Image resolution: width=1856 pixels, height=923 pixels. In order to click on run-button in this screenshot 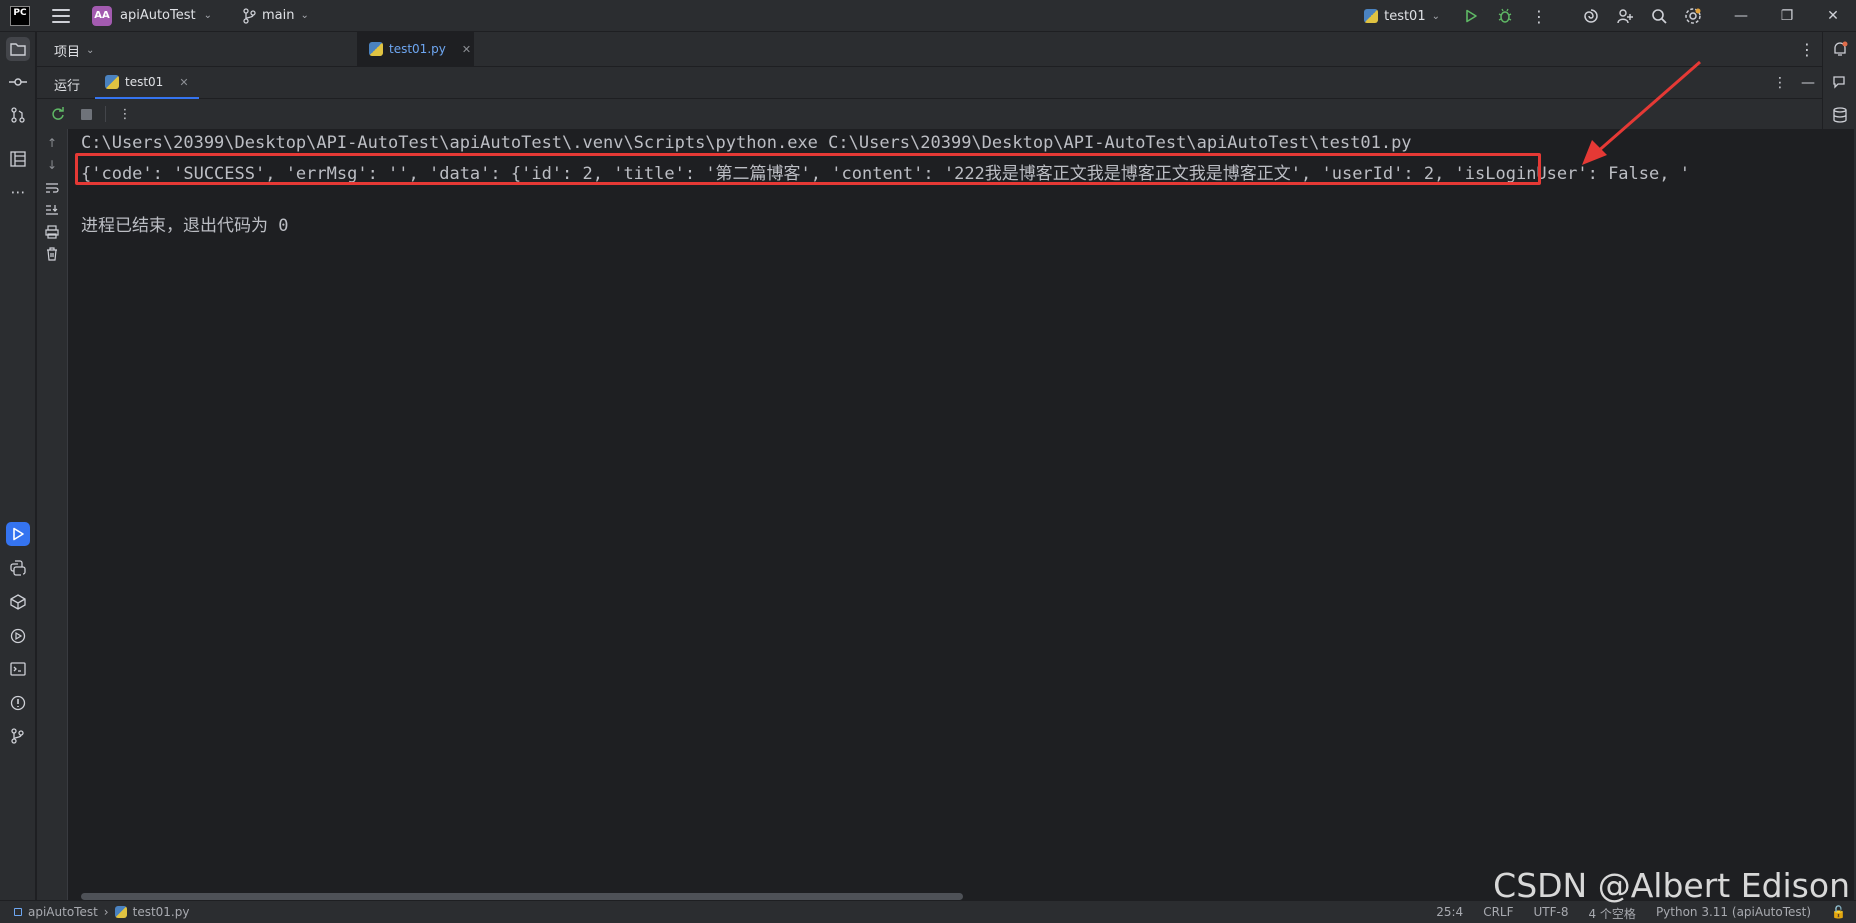, I will do `click(1471, 16)`.